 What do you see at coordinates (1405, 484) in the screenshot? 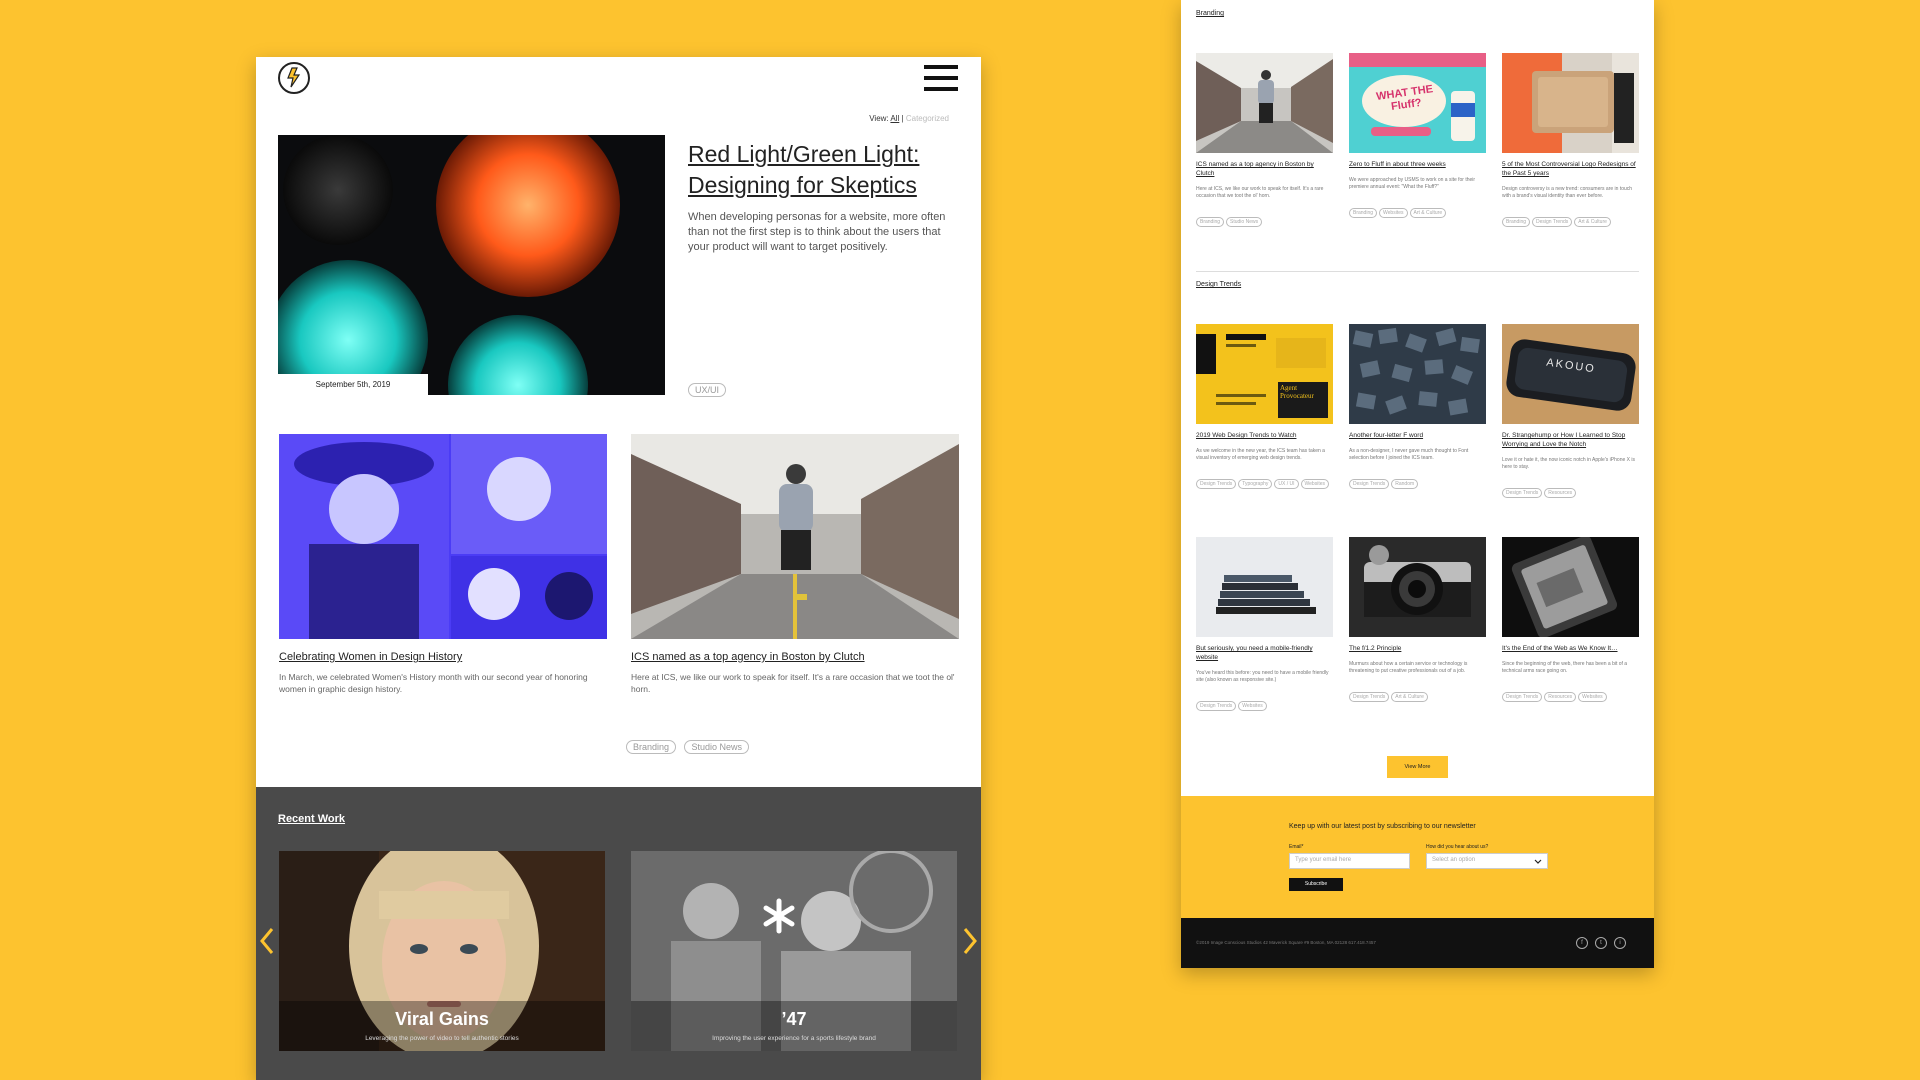
I see `tag: Random` at bounding box center [1405, 484].